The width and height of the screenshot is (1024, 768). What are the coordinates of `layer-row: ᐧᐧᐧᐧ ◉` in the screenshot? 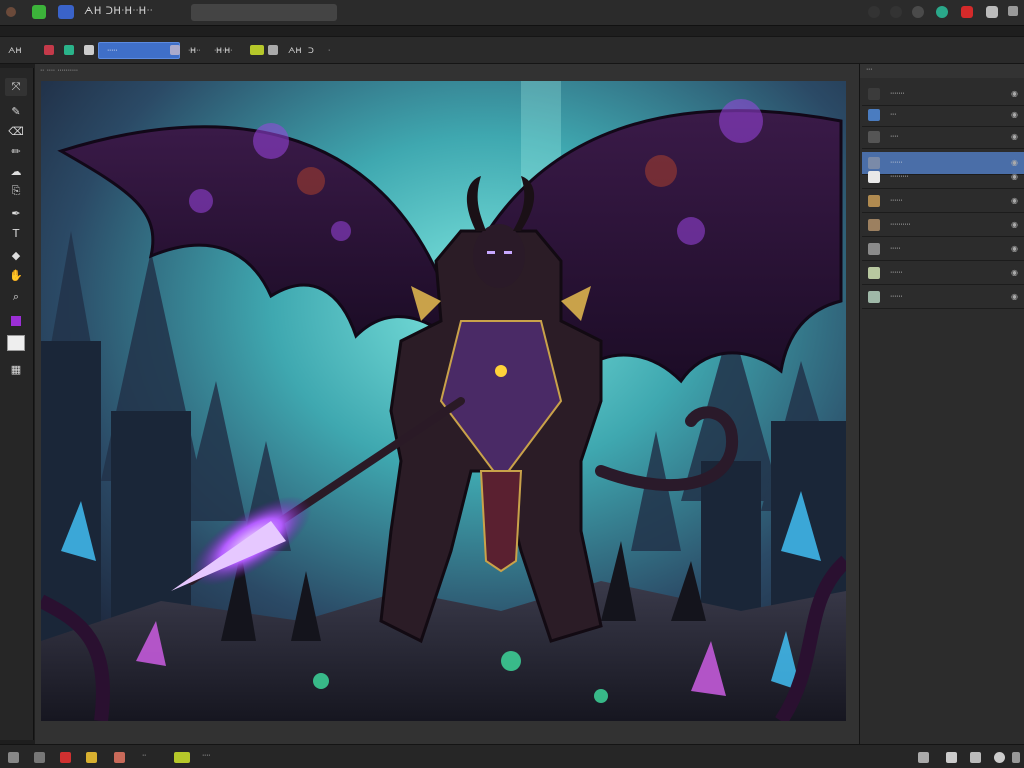 It's located at (943, 137).